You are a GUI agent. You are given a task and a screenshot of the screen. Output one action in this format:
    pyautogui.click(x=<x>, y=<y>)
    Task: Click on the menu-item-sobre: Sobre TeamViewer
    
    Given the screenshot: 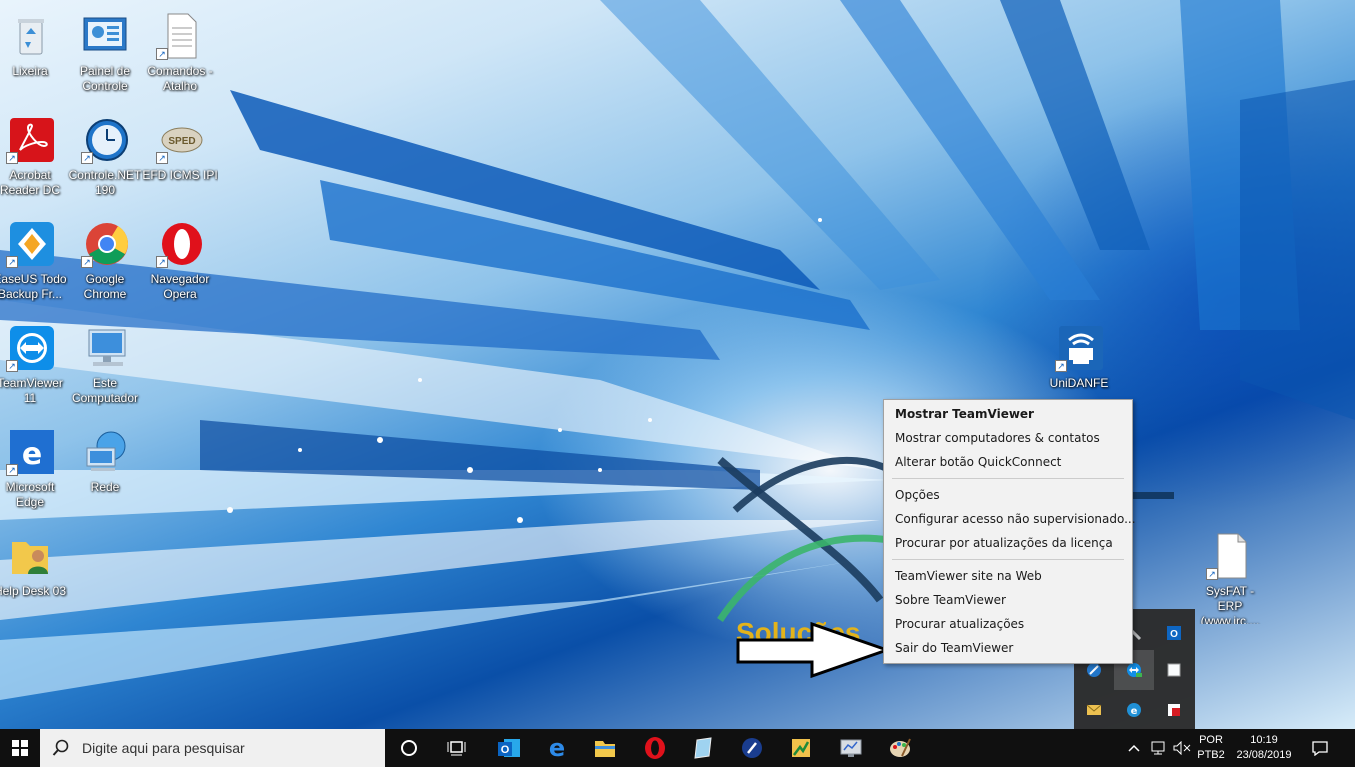 What is the action you would take?
    pyautogui.click(x=1008, y=600)
    